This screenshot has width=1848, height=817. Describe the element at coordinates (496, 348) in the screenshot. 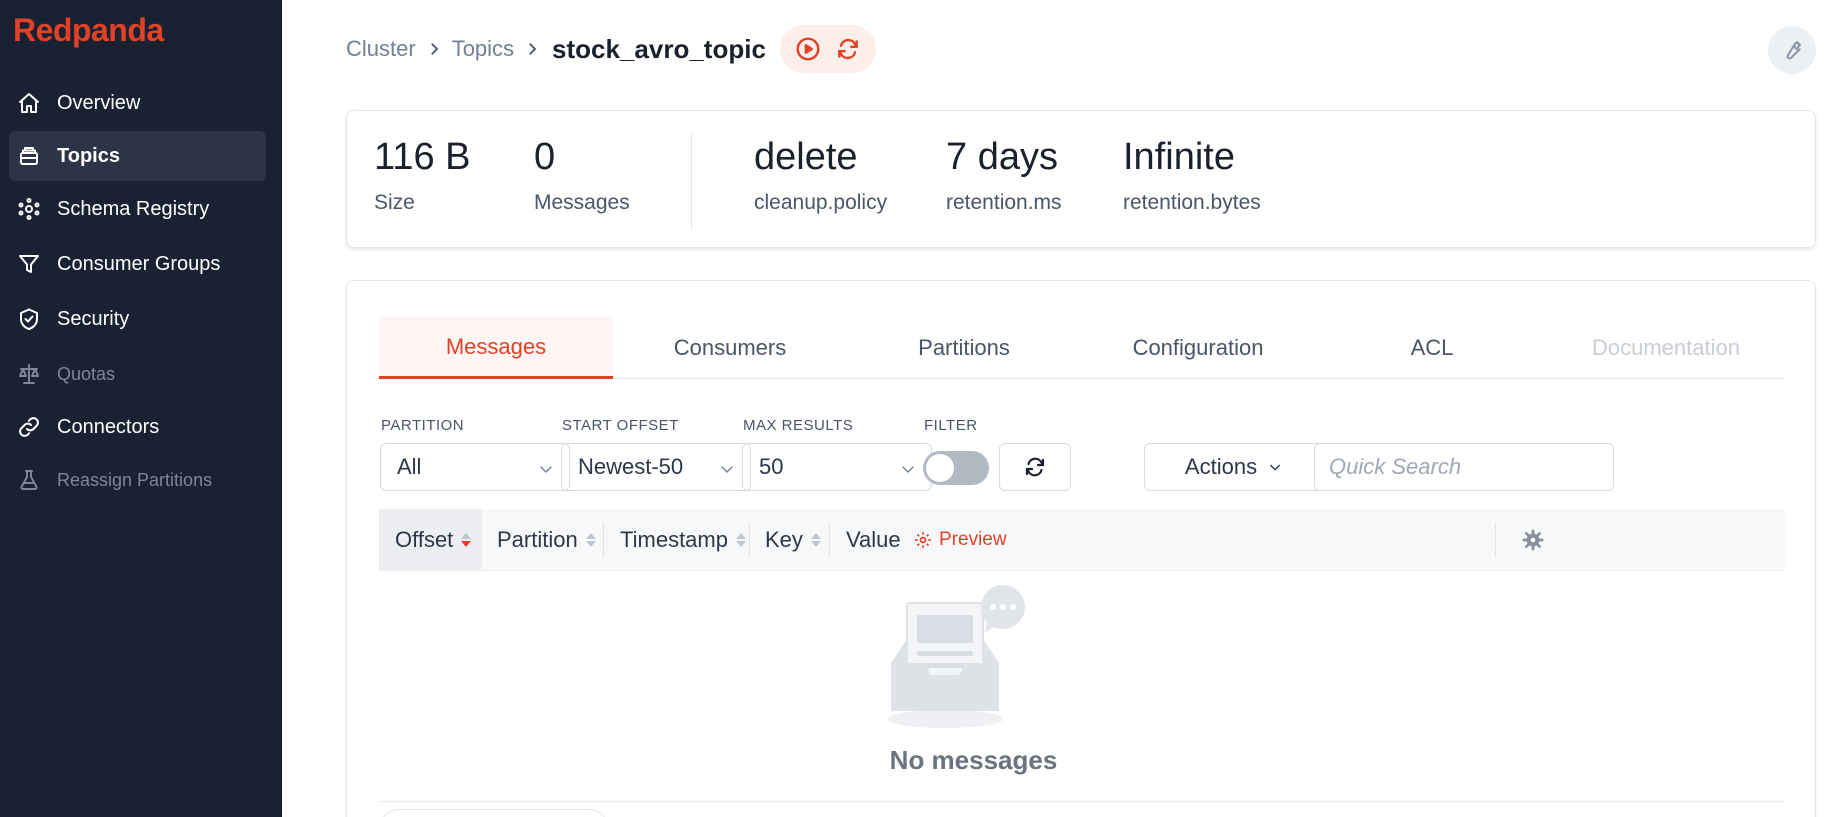

I see `tab-messages: Messages` at that location.